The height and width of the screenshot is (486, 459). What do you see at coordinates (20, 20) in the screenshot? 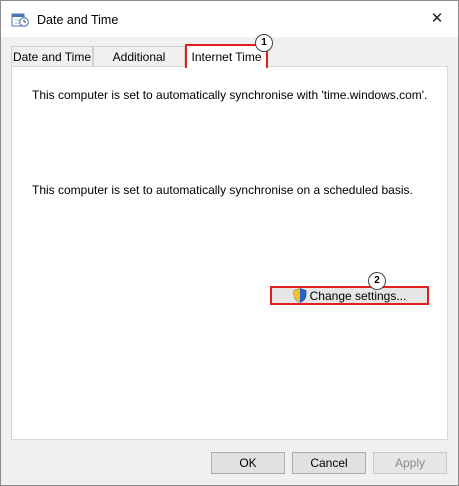
I see `calendar-clock-icon` at bounding box center [20, 20].